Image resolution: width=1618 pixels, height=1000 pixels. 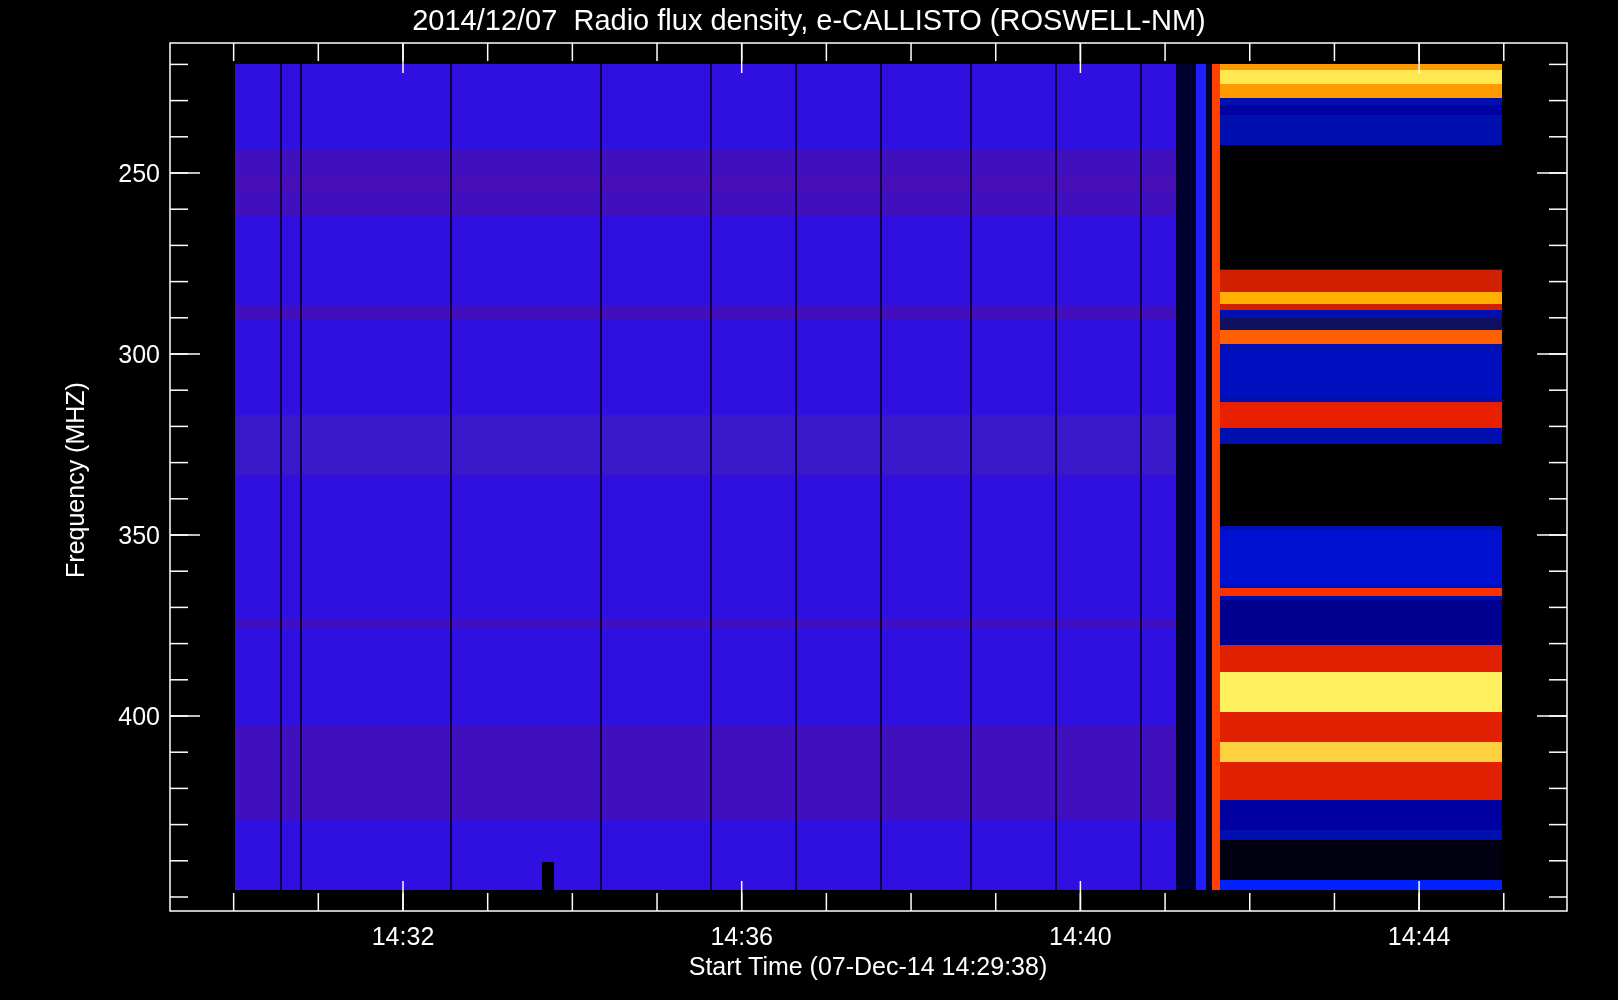 What do you see at coordinates (809, 20) in the screenshot?
I see `chart-title: 2014/12/07 Radio flux density, e-CALLISTO (ROSWELL-NM)` at bounding box center [809, 20].